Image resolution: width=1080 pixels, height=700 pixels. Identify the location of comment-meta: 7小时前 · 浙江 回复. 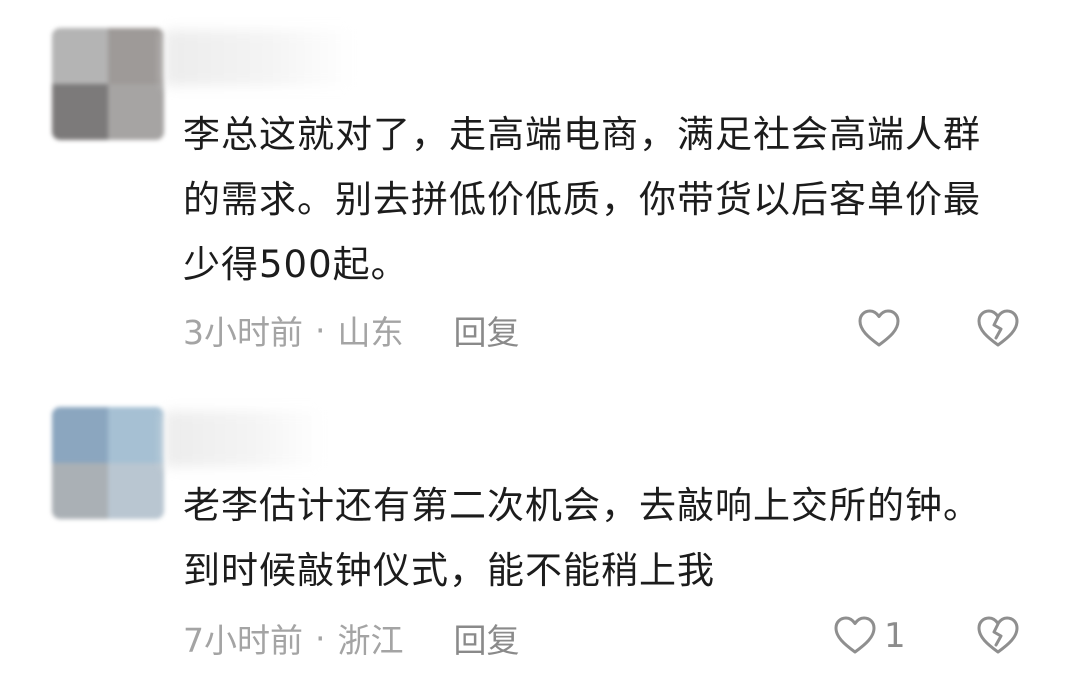
(351, 638).